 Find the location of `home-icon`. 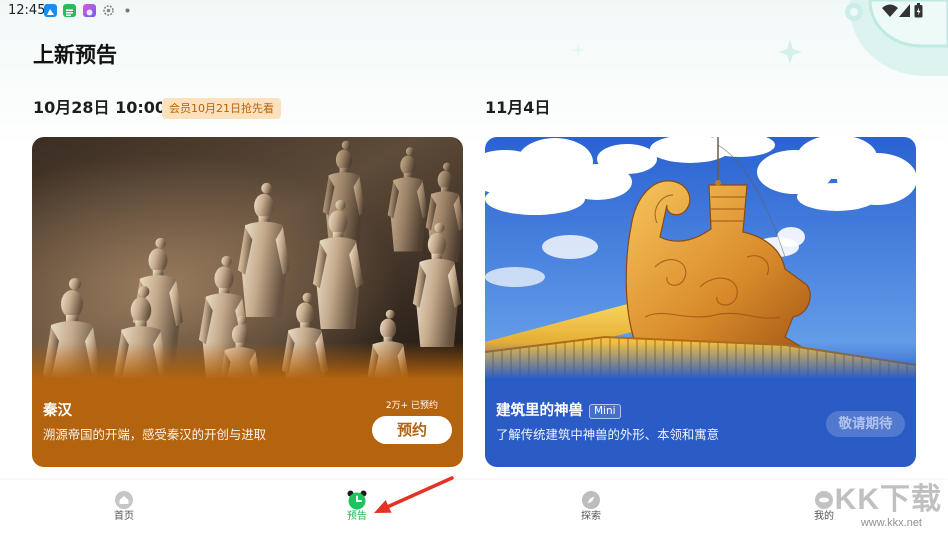

home-icon is located at coordinates (124, 500).